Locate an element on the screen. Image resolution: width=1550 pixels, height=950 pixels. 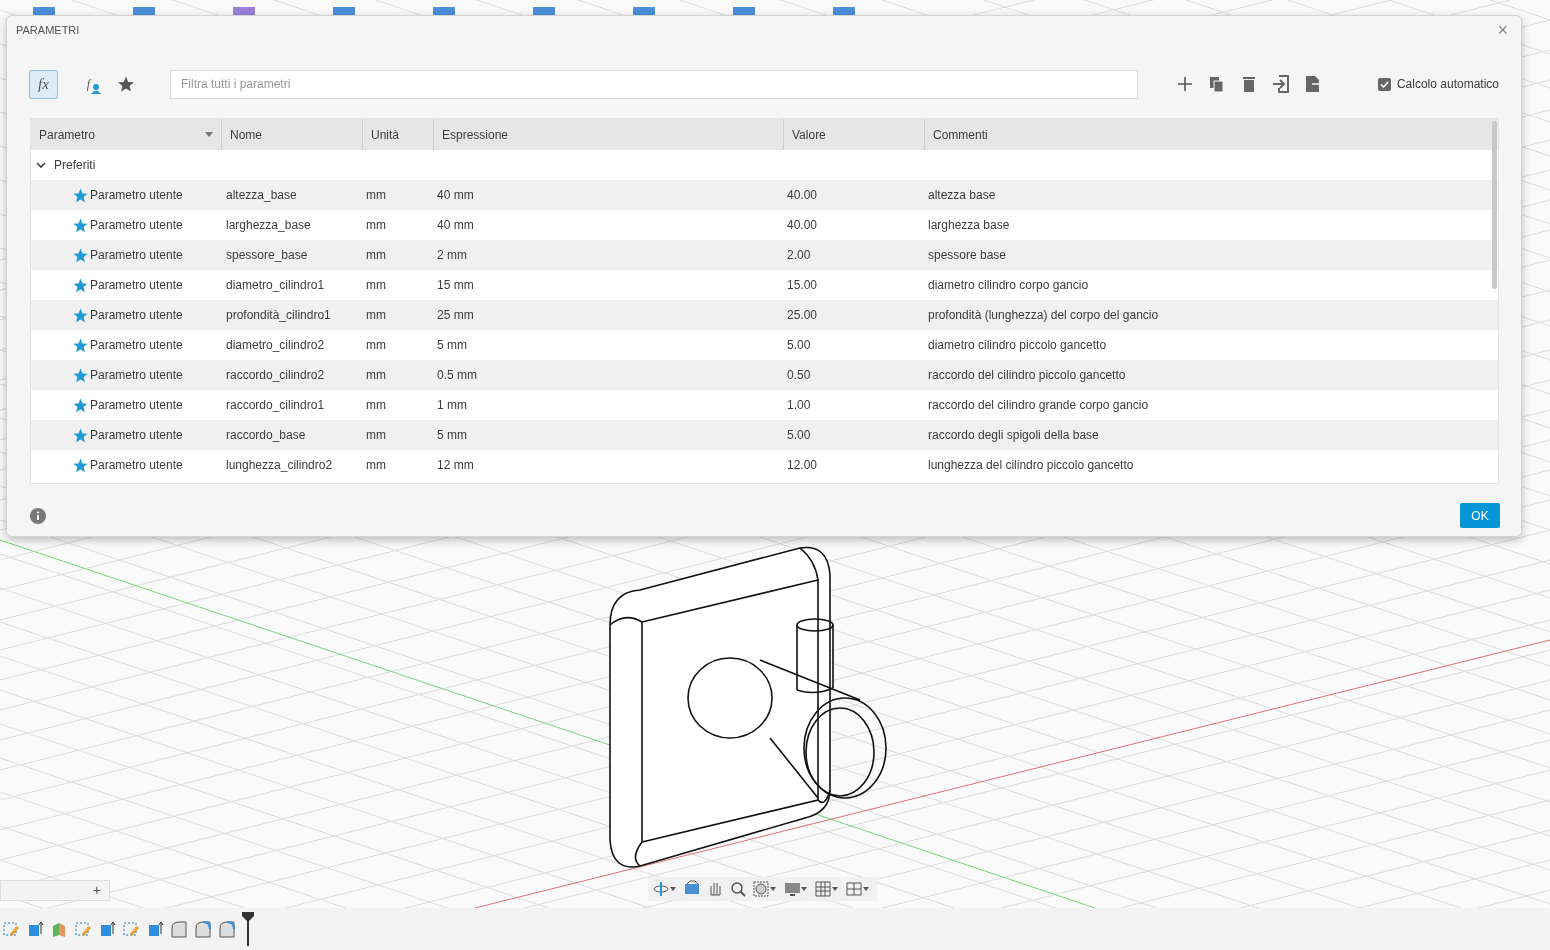
table-cell-text: raccordo degli spigoli della base is located at coordinates (1013, 435).